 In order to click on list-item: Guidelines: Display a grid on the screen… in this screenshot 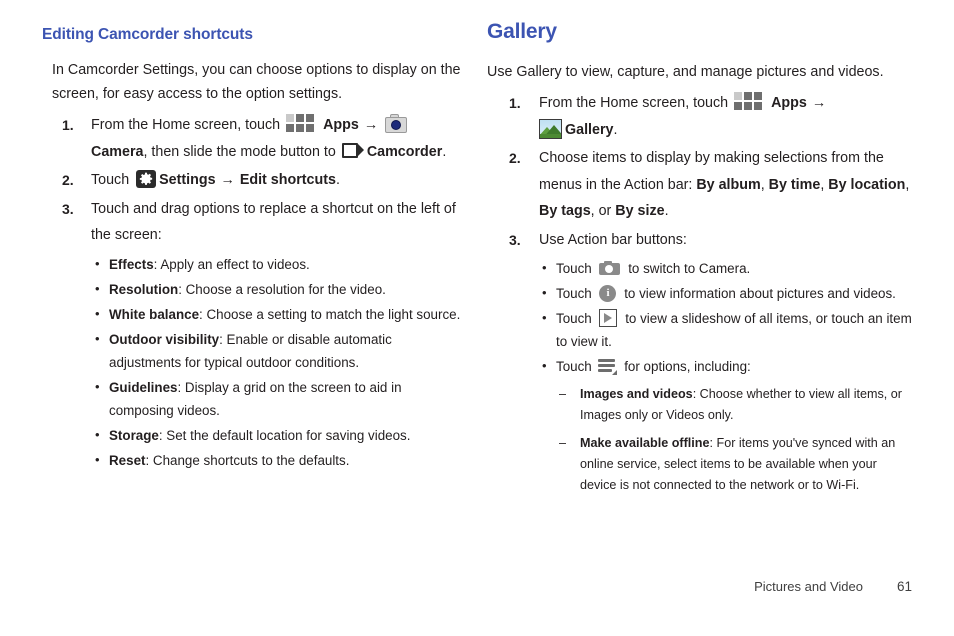, I will do `click(278, 398)`.